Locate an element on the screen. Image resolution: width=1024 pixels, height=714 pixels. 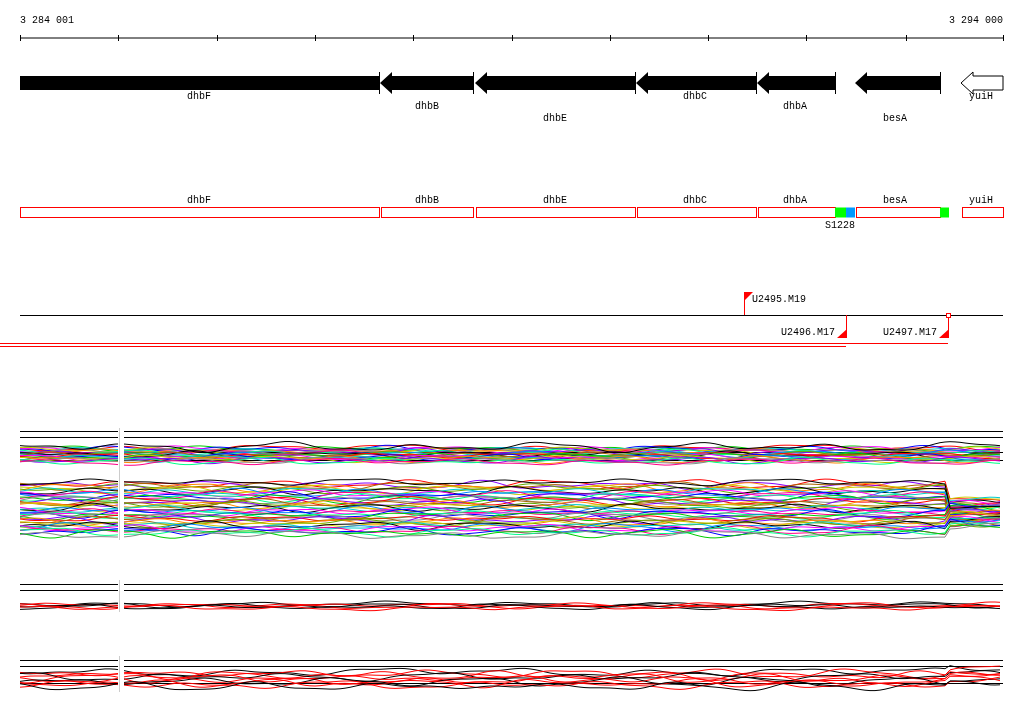
start-coordinate-label: 3 284 001 is located at coordinates (47, 20).